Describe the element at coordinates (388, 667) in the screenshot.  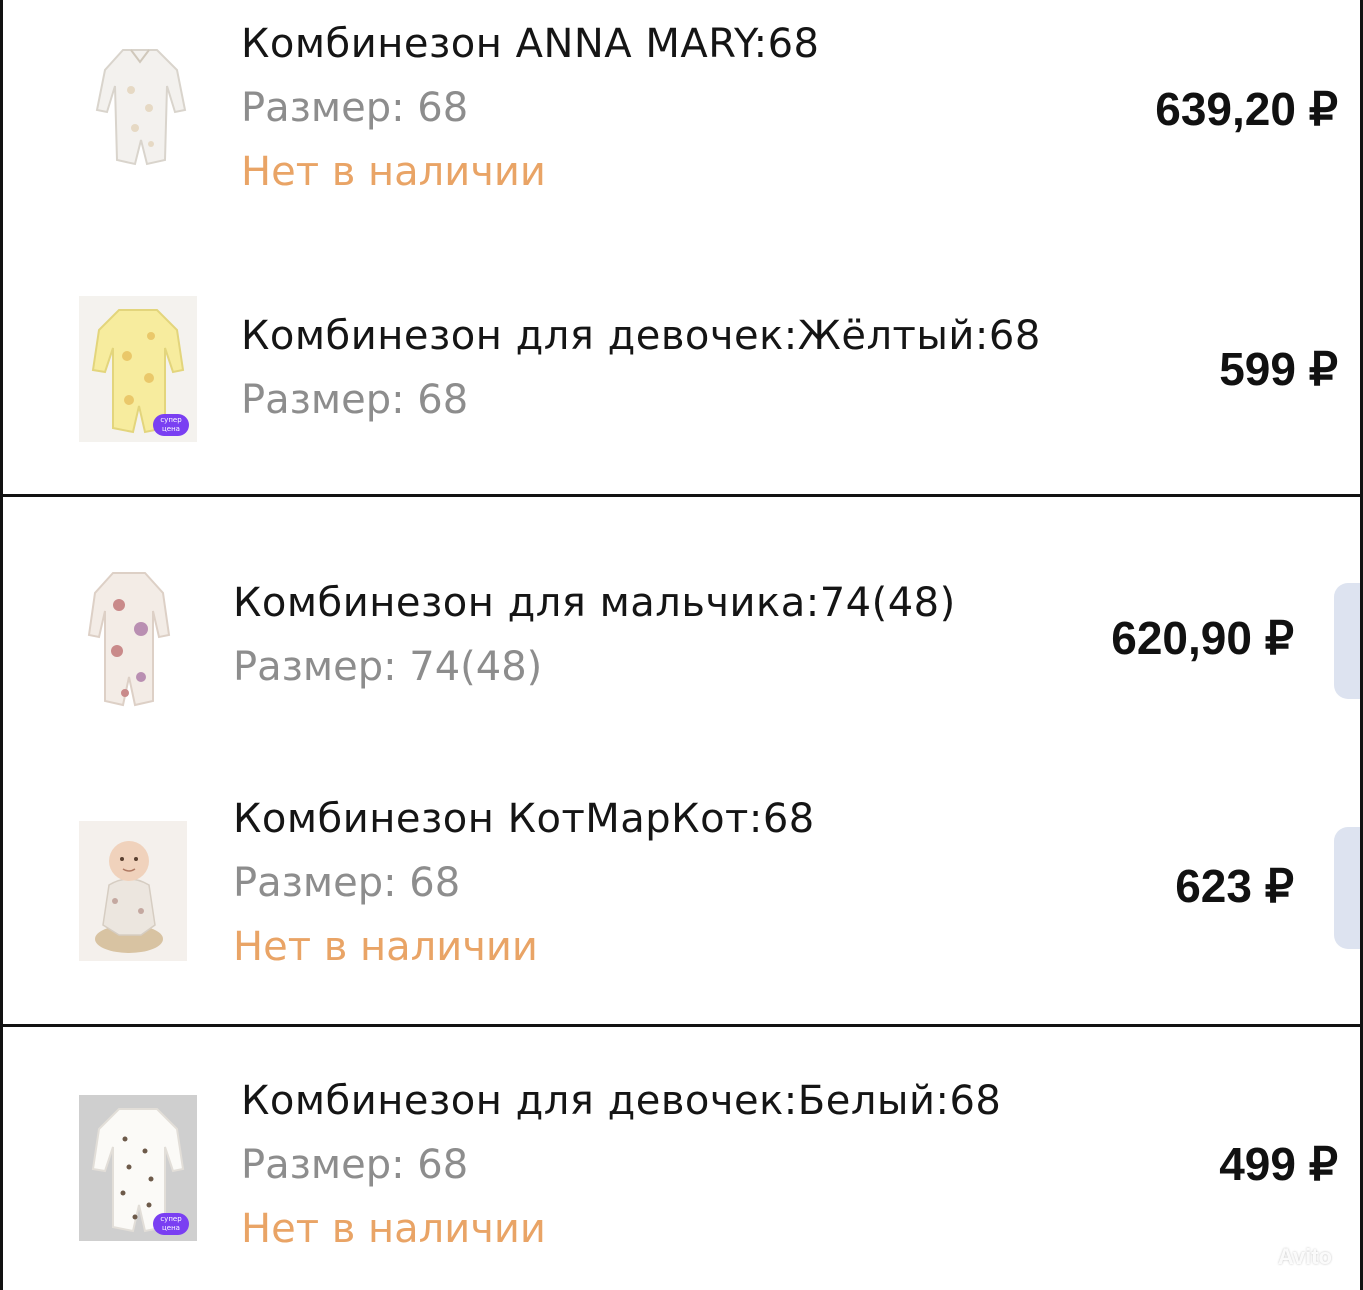
I see `product-size: Размер: 74(48)` at that location.